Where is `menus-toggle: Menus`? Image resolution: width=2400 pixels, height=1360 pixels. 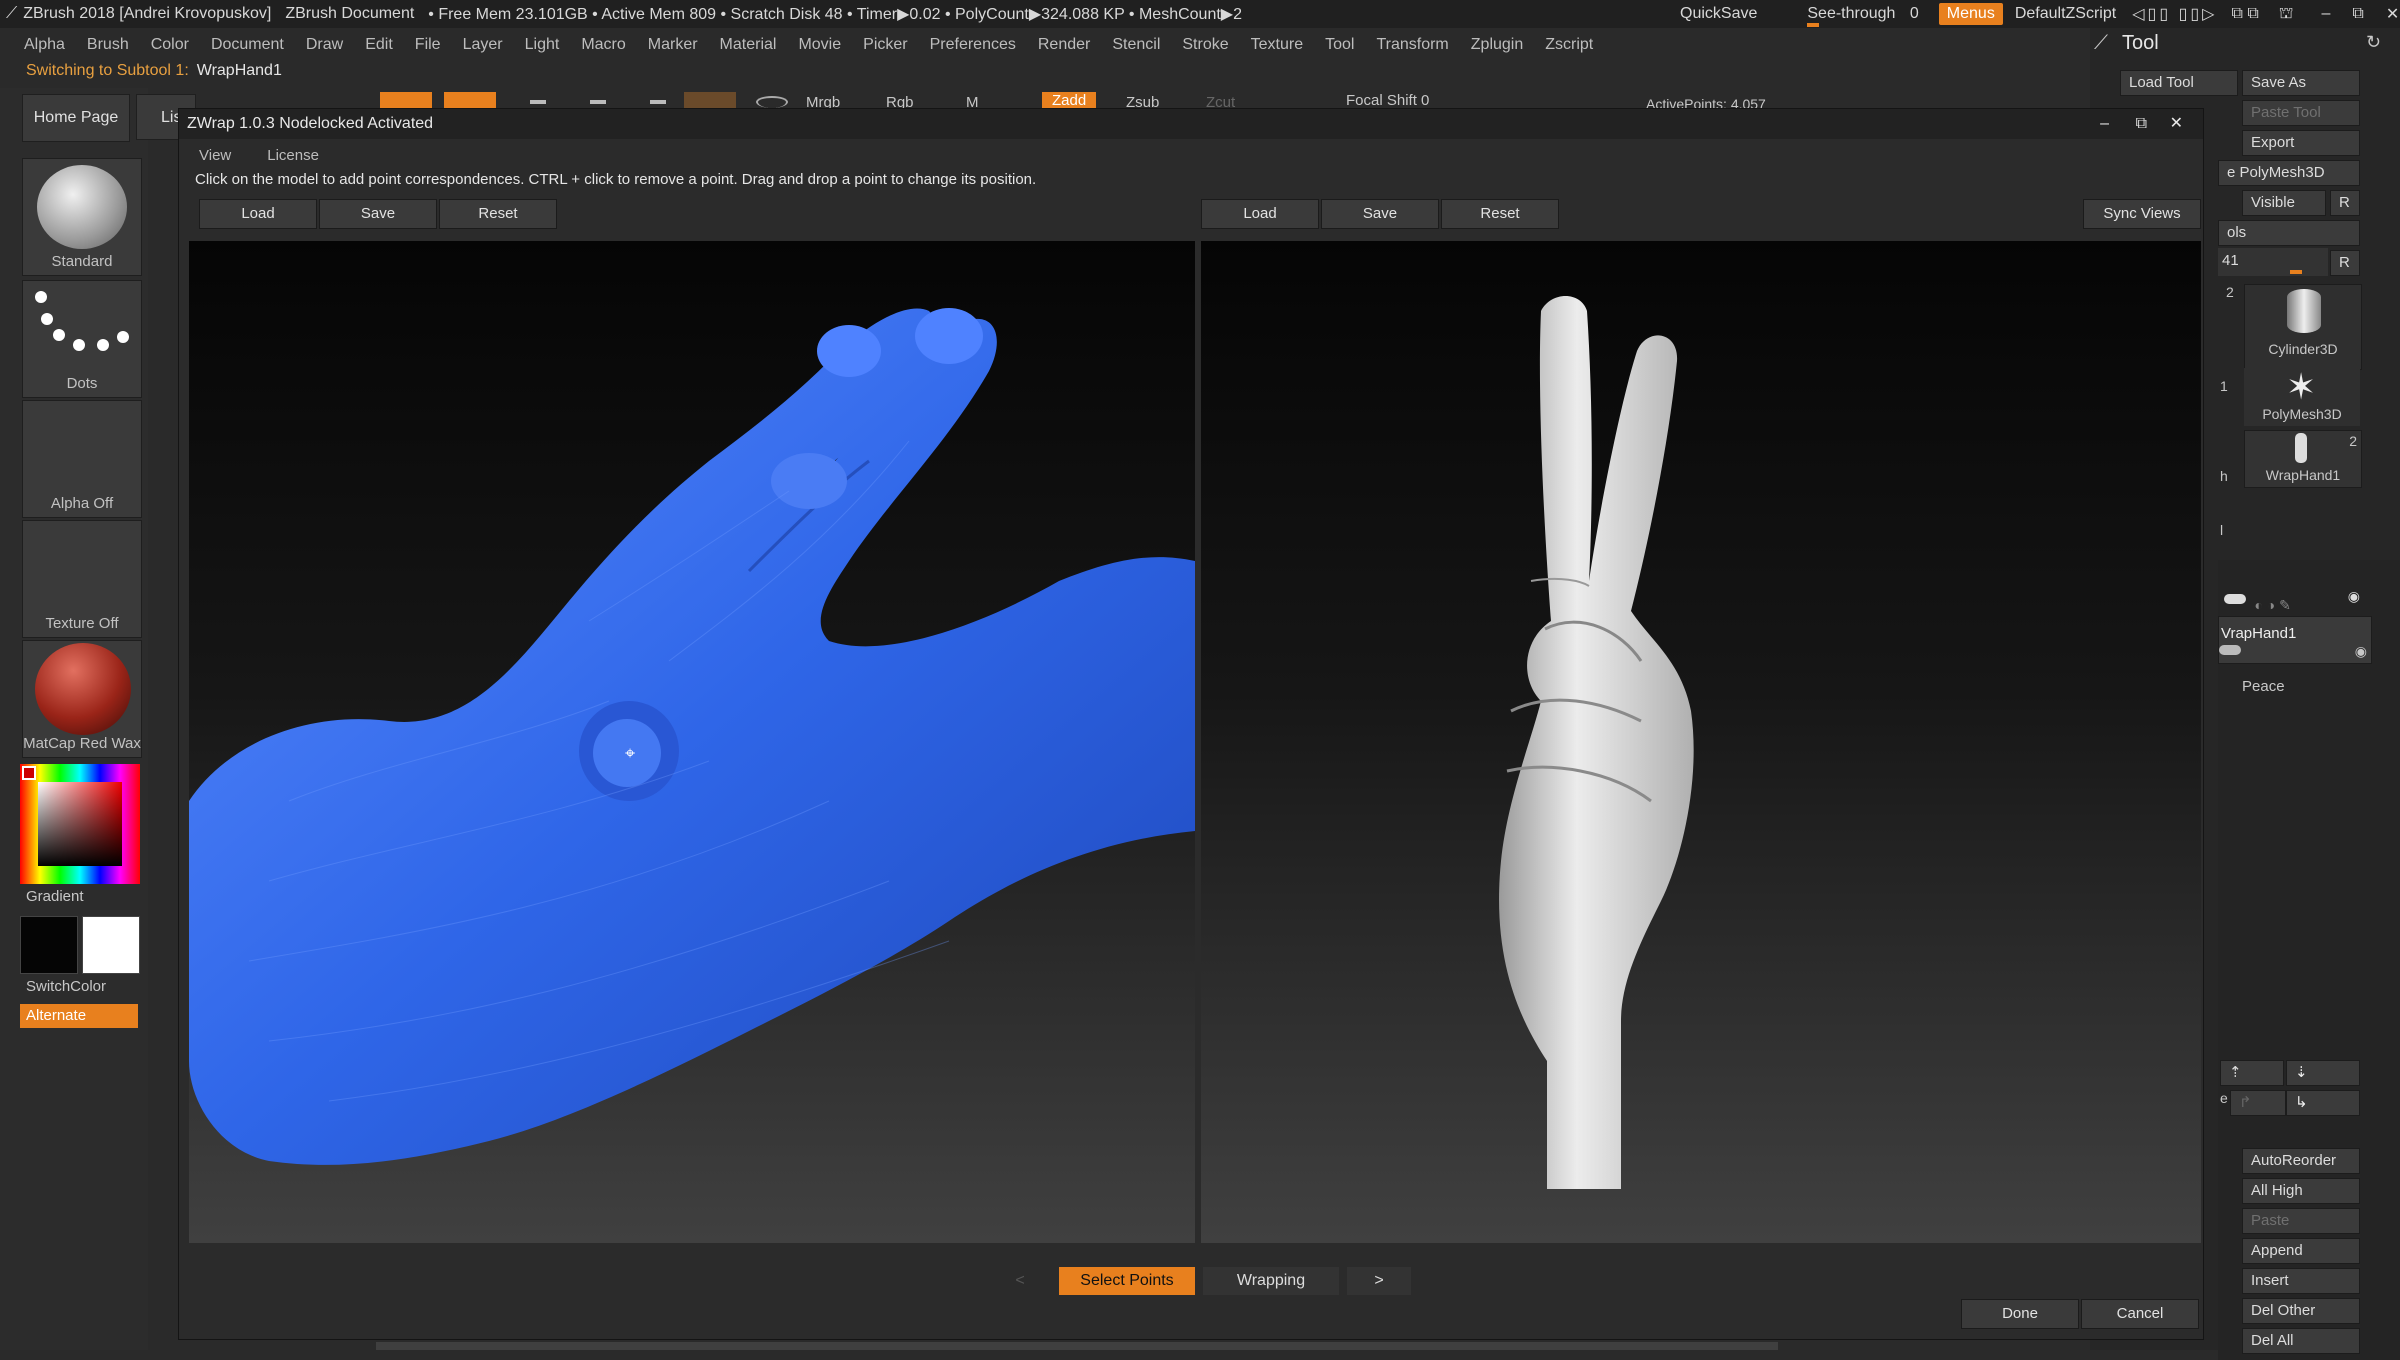 menus-toggle: Menus is located at coordinates (1970, 14).